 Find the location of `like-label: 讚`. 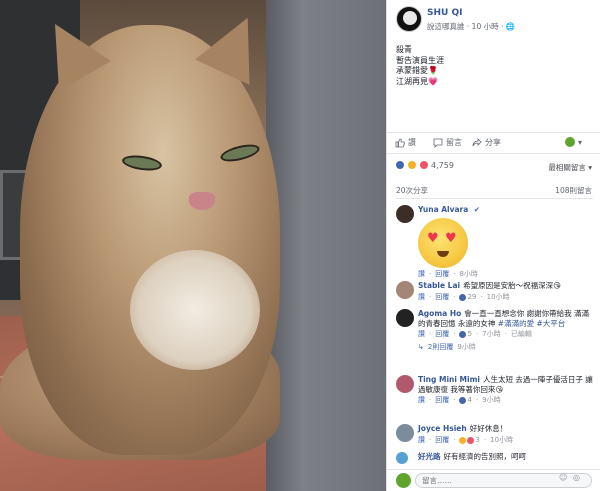

like-label: 讚 is located at coordinates (412, 142).